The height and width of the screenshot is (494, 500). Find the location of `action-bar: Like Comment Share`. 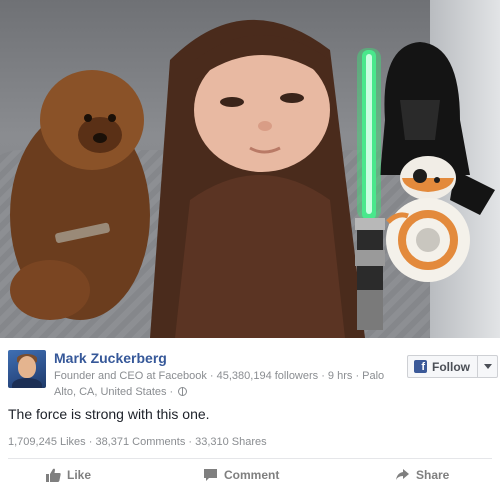

action-bar: Like Comment Share is located at coordinates (250, 477).